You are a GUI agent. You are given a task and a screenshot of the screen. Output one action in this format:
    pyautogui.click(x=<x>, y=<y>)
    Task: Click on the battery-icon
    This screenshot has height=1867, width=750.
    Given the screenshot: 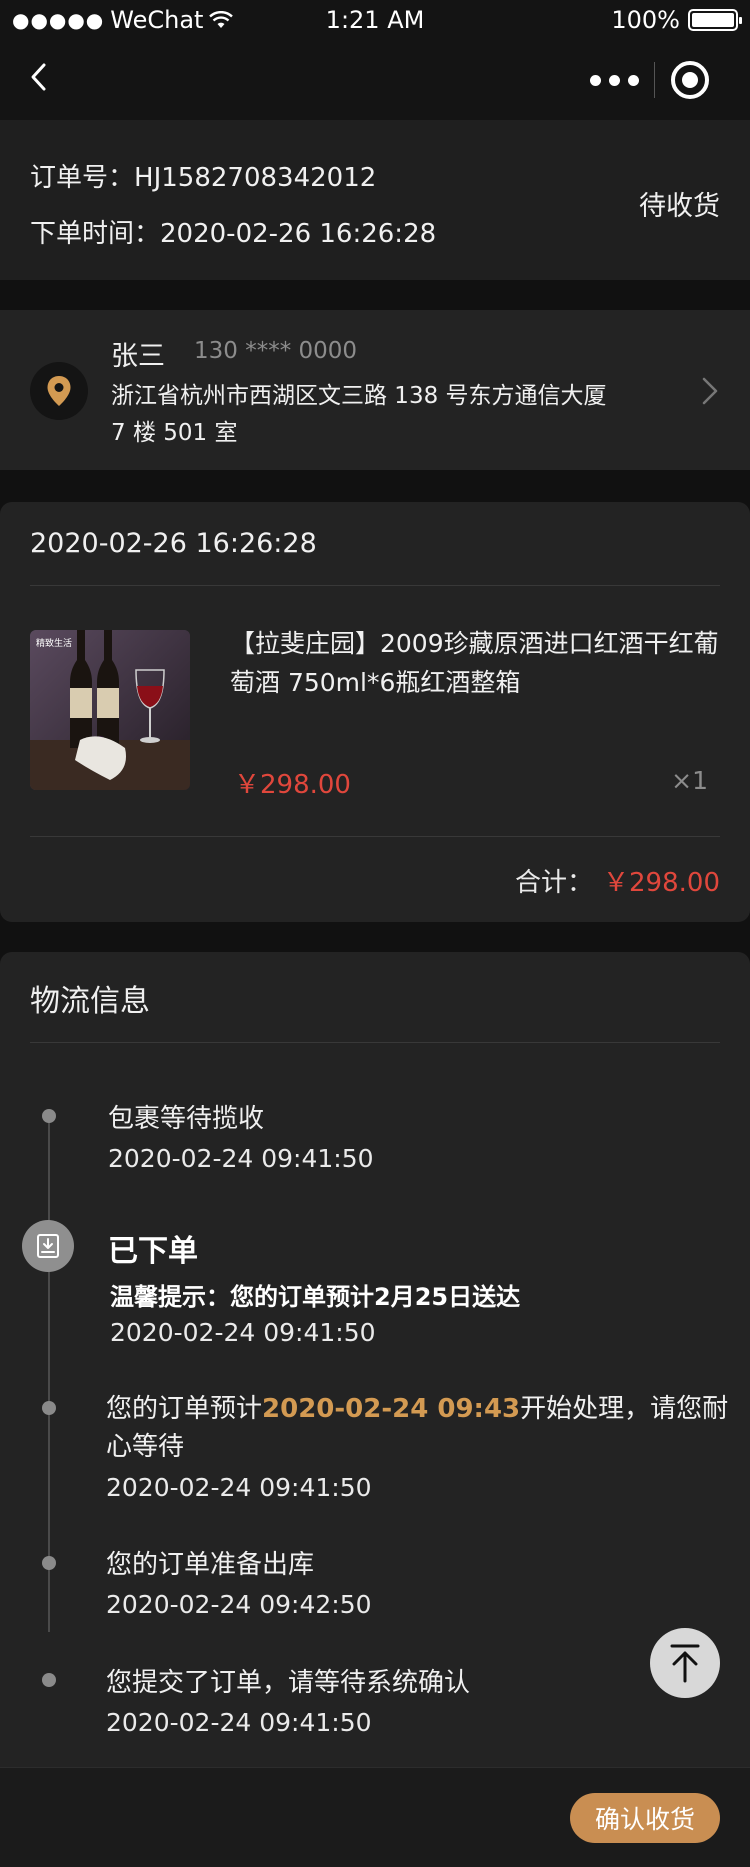 What is the action you would take?
    pyautogui.click(x=715, y=20)
    